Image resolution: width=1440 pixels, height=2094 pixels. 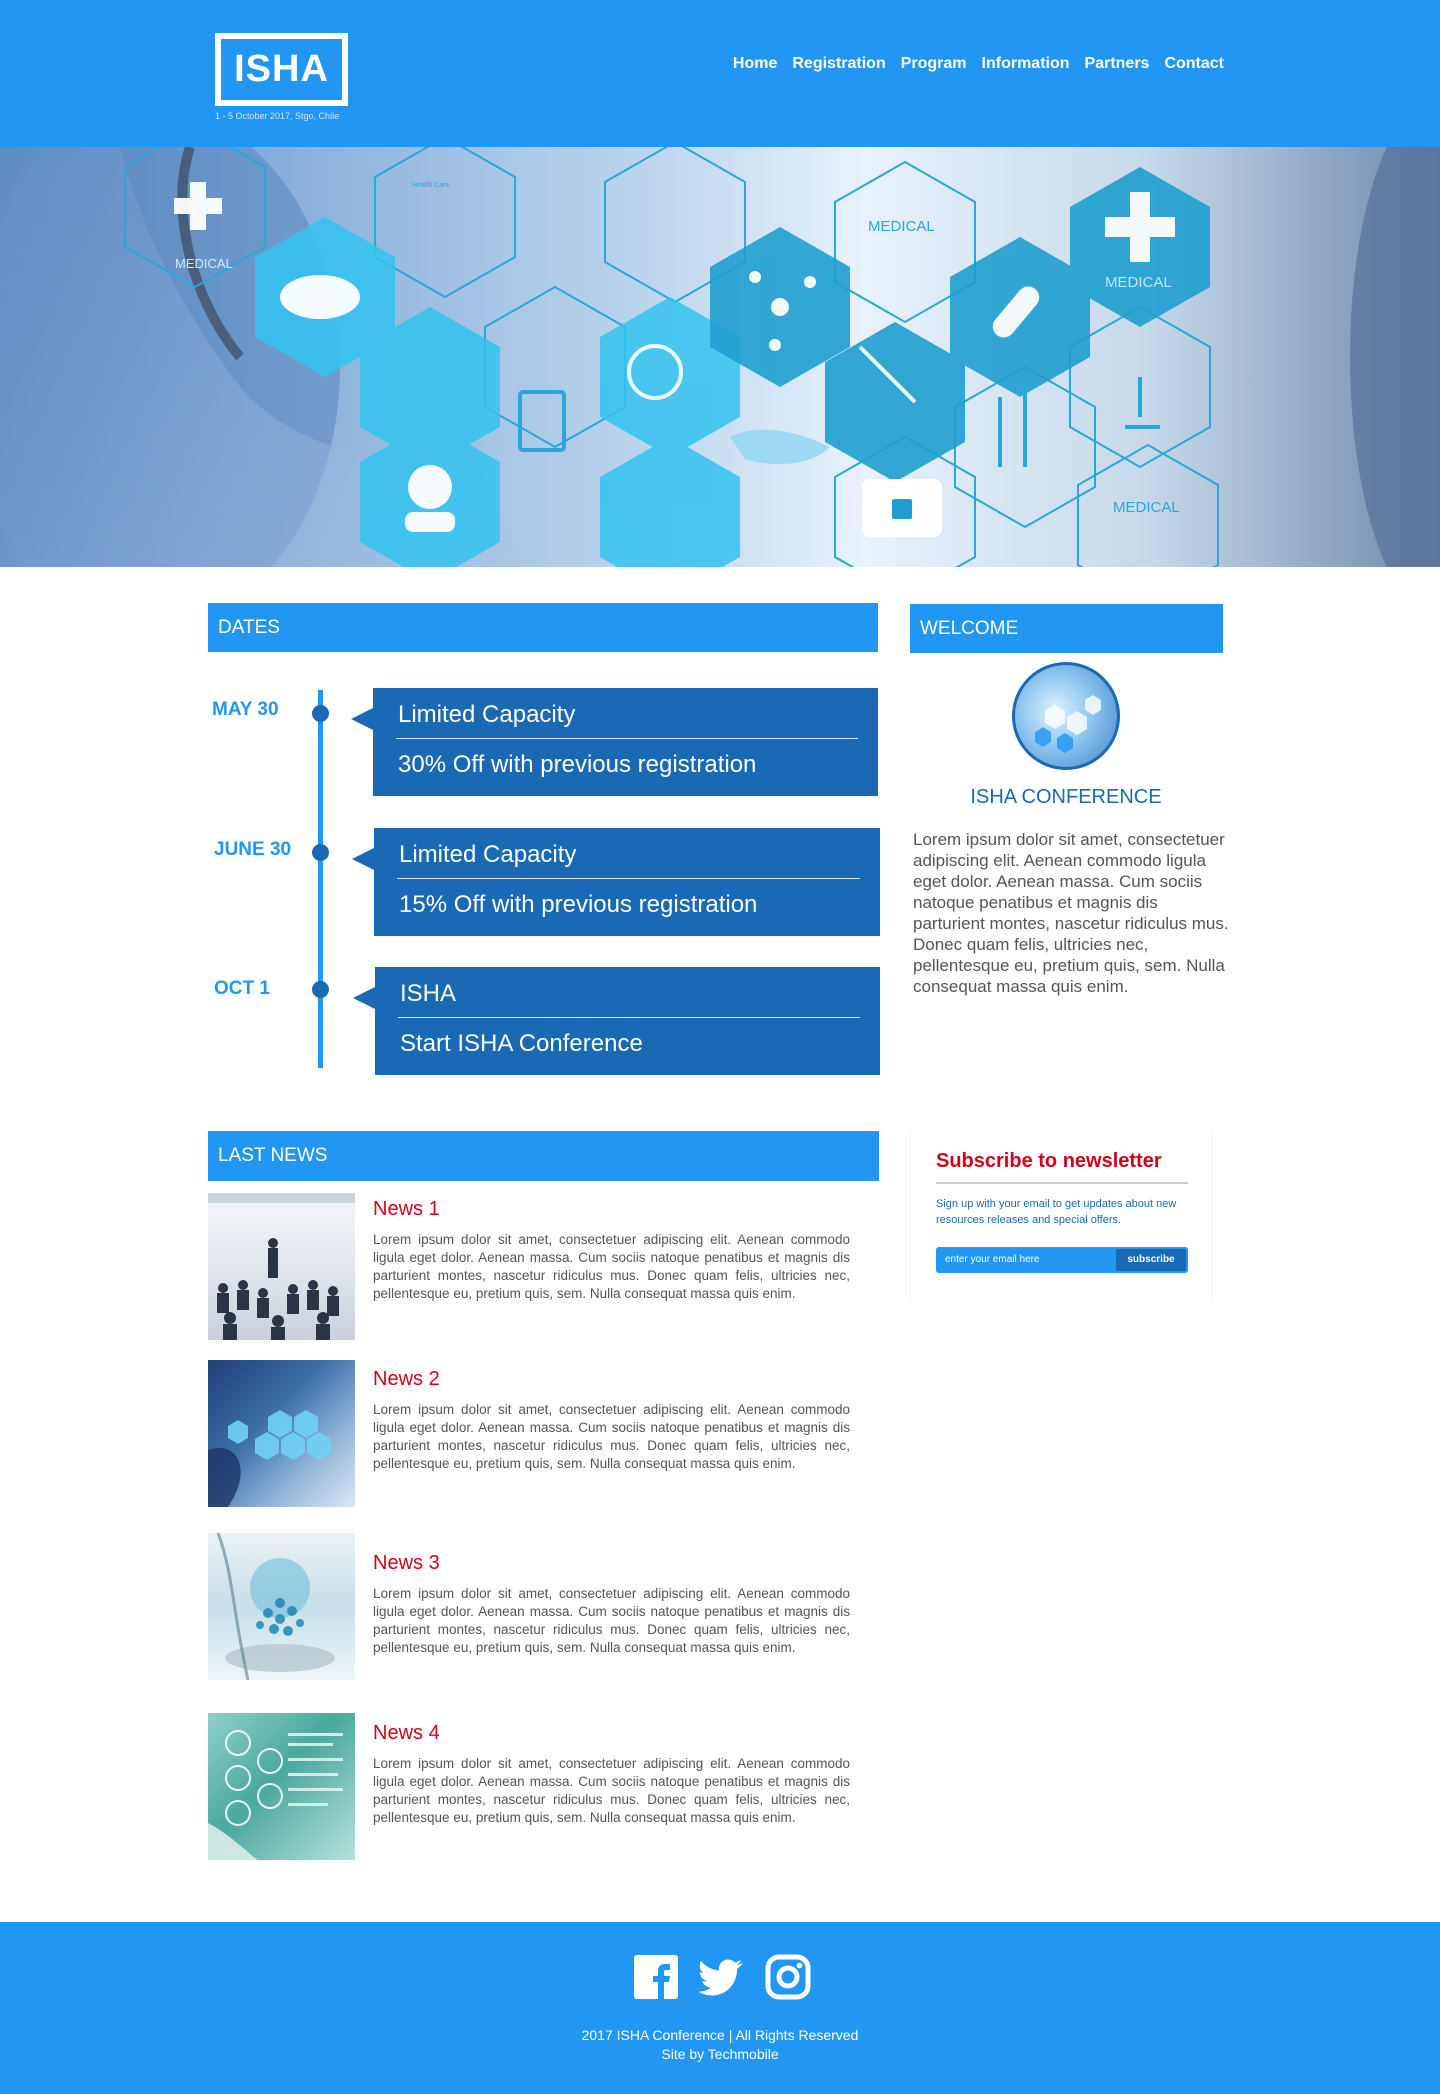 What do you see at coordinates (277, 116) in the screenshot?
I see `event-dates-subtitle: 1 - 5 October 2017, Stgo, Chile` at bounding box center [277, 116].